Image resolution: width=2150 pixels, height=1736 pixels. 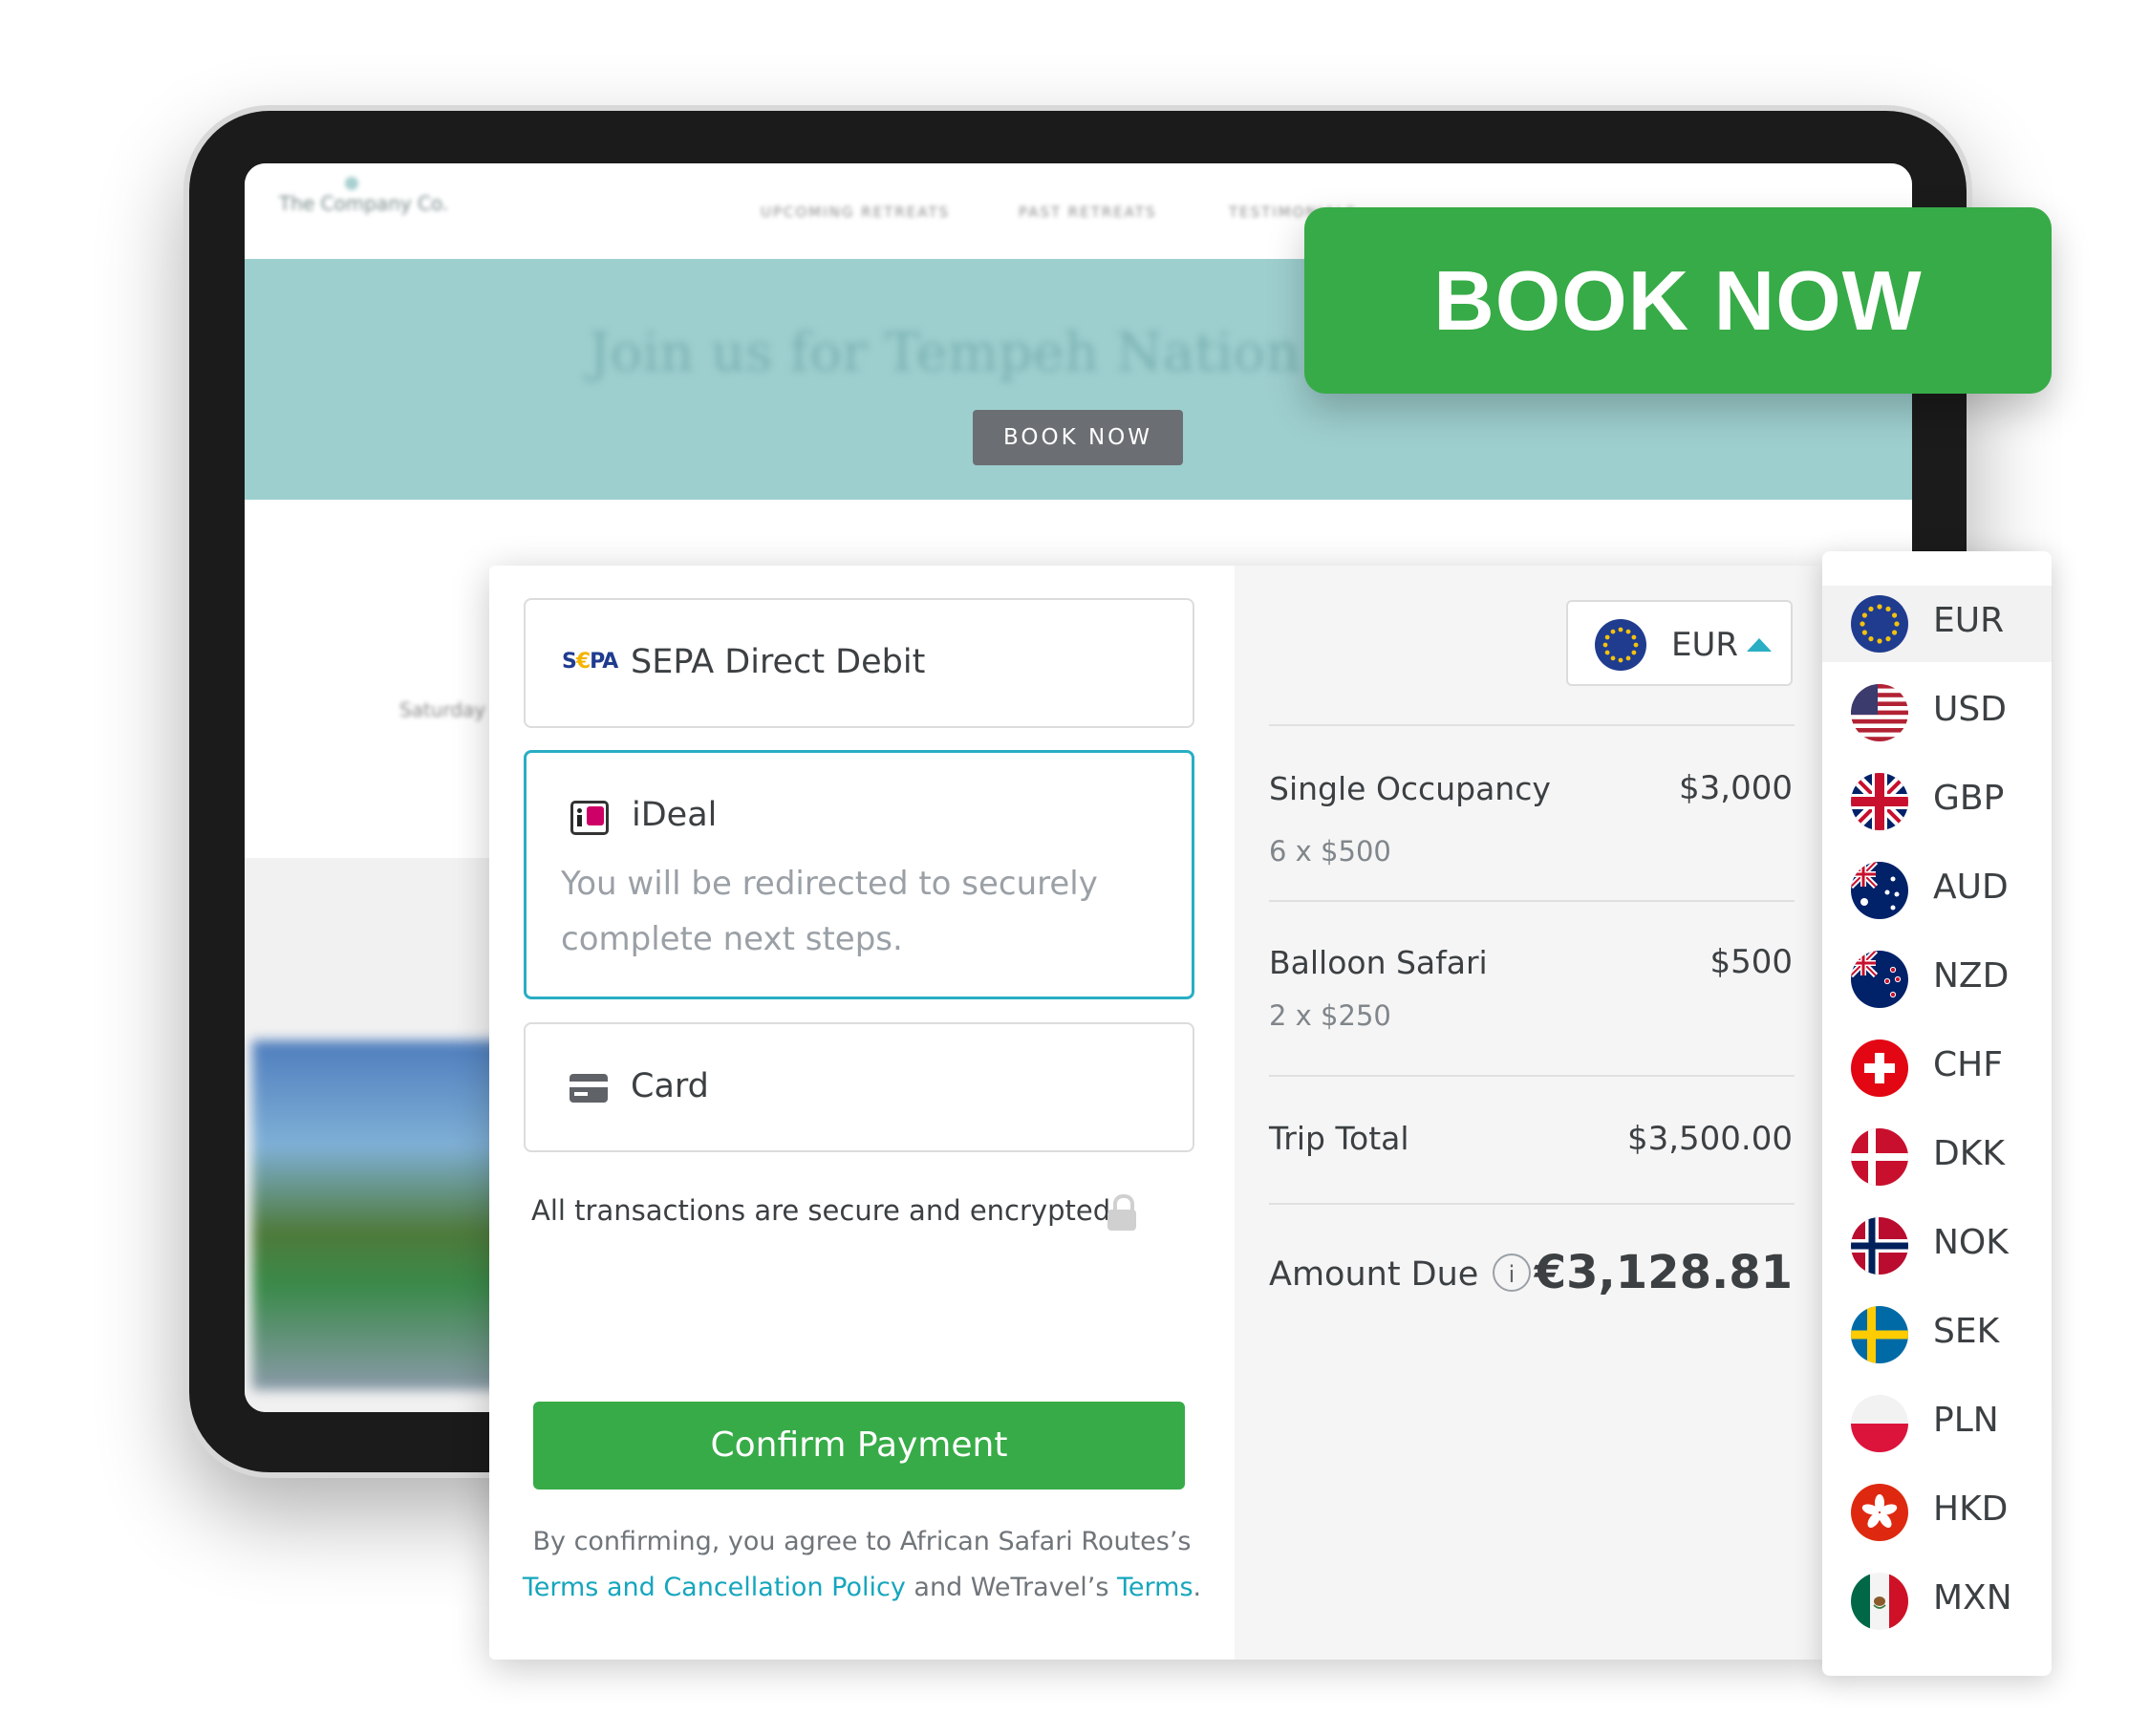 What do you see at coordinates (1330, 851) in the screenshot?
I see `line-item-detail: 6 x $500` at bounding box center [1330, 851].